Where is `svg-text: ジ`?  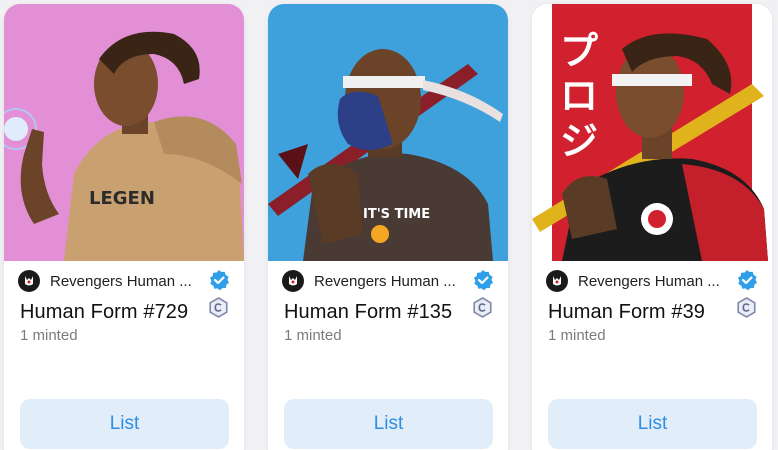 svg-text: ジ is located at coordinates (579, 141).